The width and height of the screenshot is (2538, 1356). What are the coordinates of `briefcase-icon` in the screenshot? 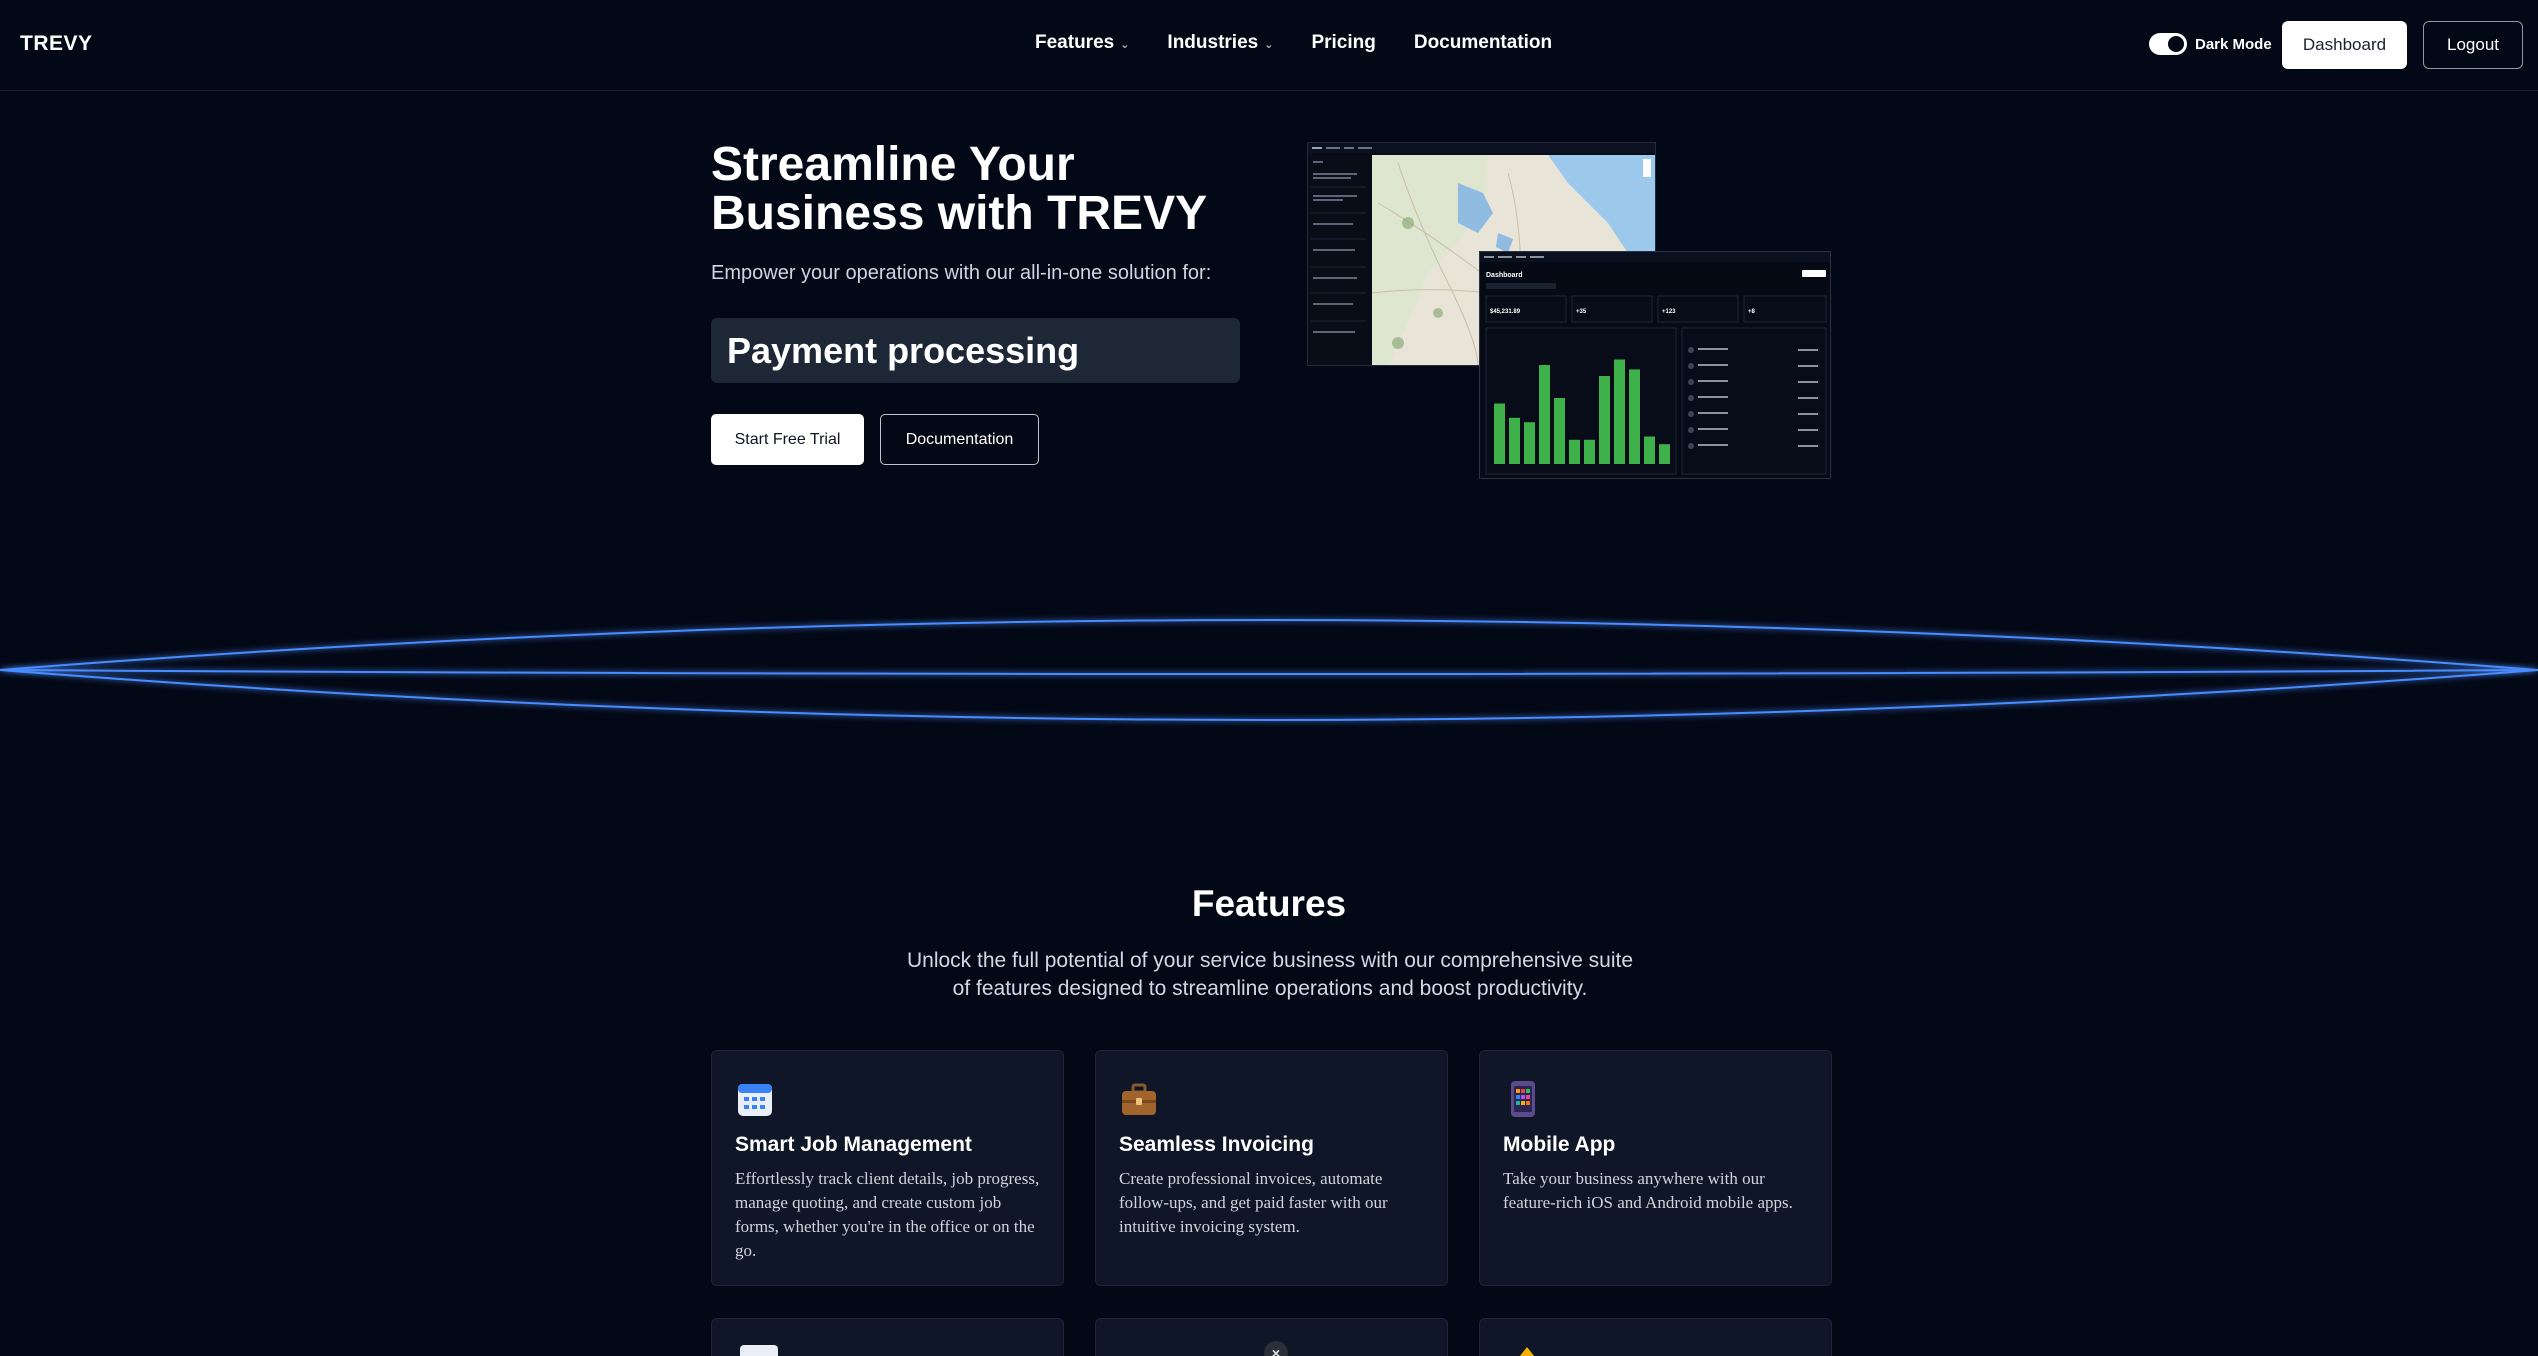 It's located at (1139, 1099).